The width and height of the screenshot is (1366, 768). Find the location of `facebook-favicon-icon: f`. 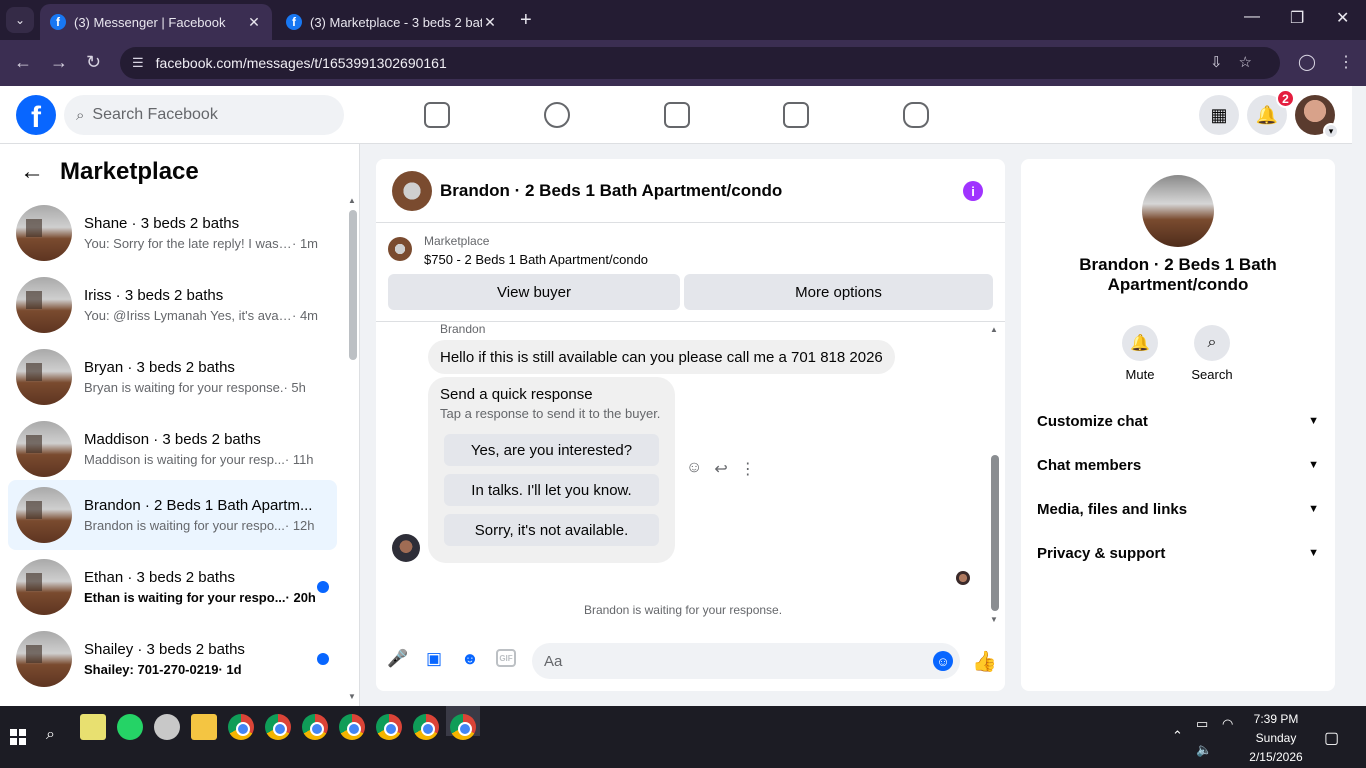

facebook-favicon-icon: f is located at coordinates (58, 22).